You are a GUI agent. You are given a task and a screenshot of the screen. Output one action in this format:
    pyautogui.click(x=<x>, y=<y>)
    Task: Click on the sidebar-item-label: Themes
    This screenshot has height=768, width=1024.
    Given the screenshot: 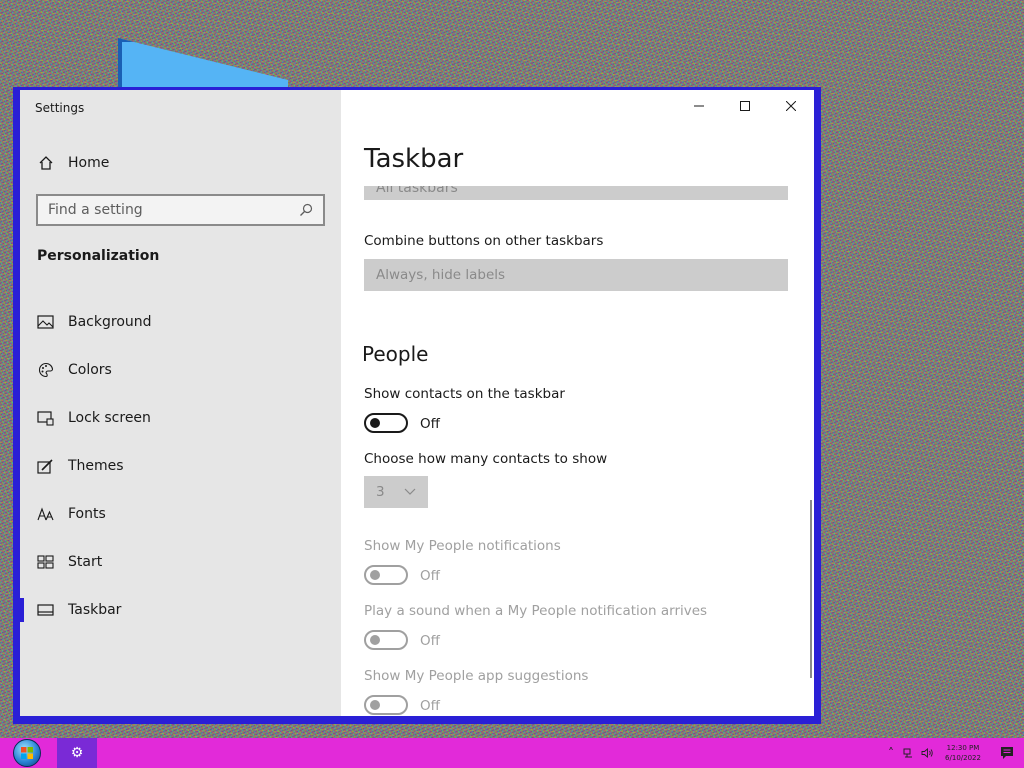 What is the action you would take?
    pyautogui.click(x=96, y=466)
    